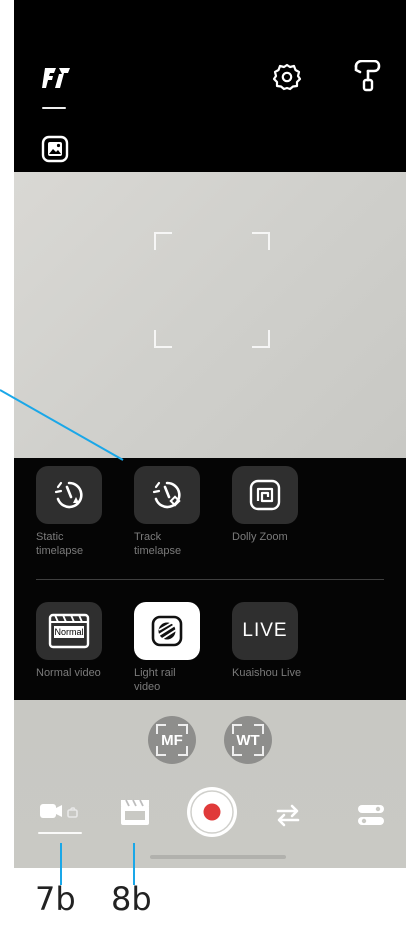  What do you see at coordinates (267, 673) in the screenshot?
I see `mode-label: Kuaishou Live` at bounding box center [267, 673].